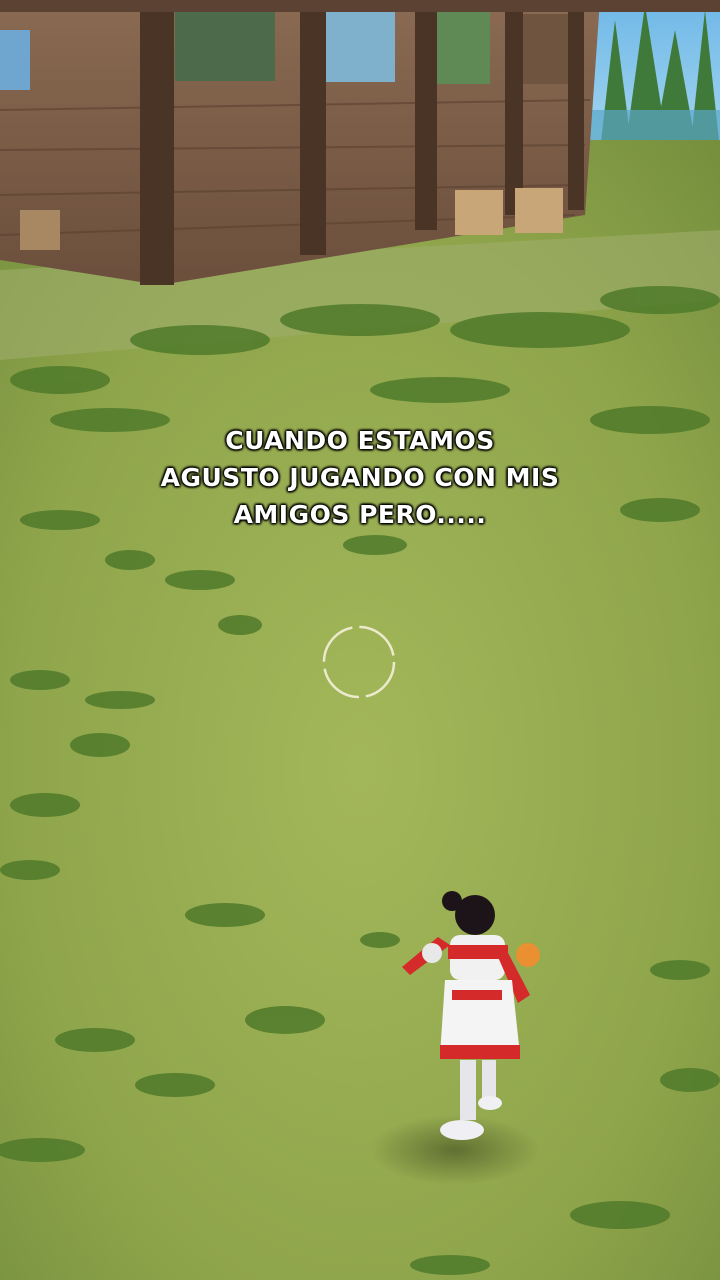  I want to click on caption-line-2: AGUSTO JUGANDO CON MIS, so click(360, 477).